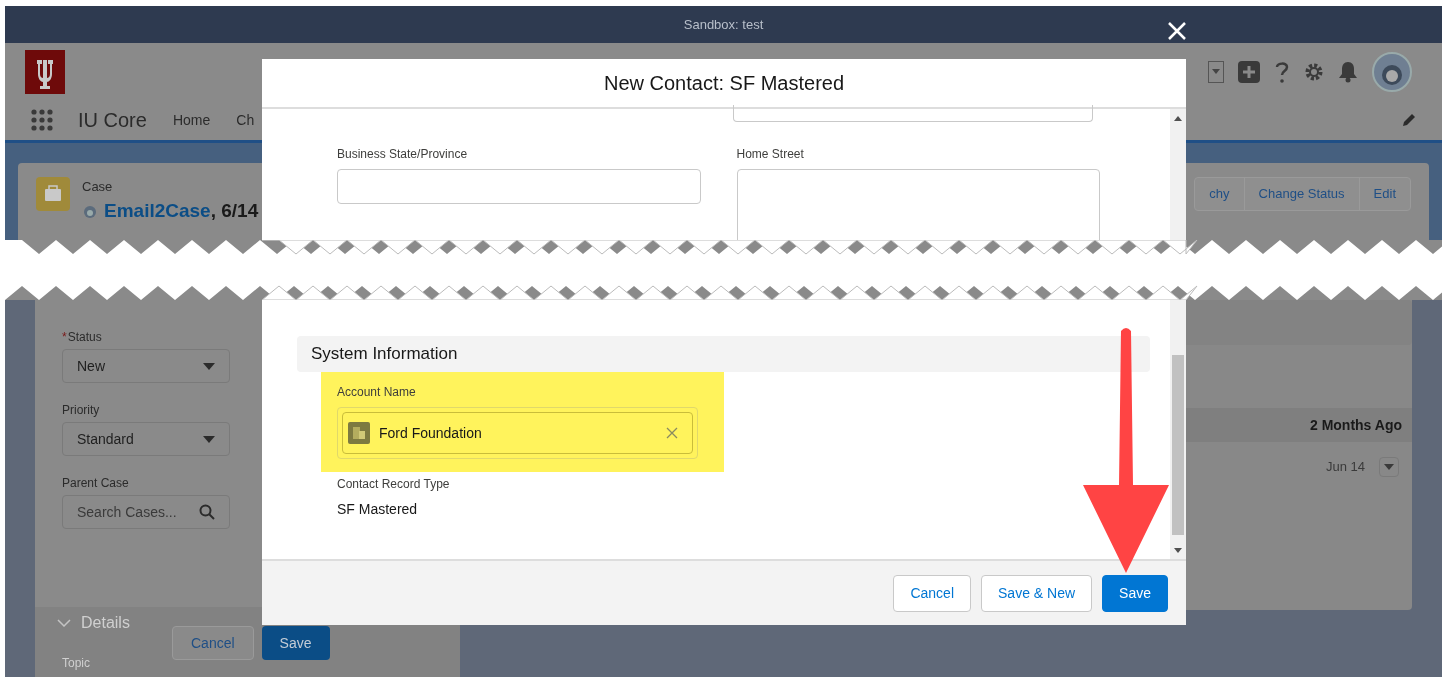 This screenshot has height=677, width=1447. I want to click on edit-icon, so click(1409, 120).